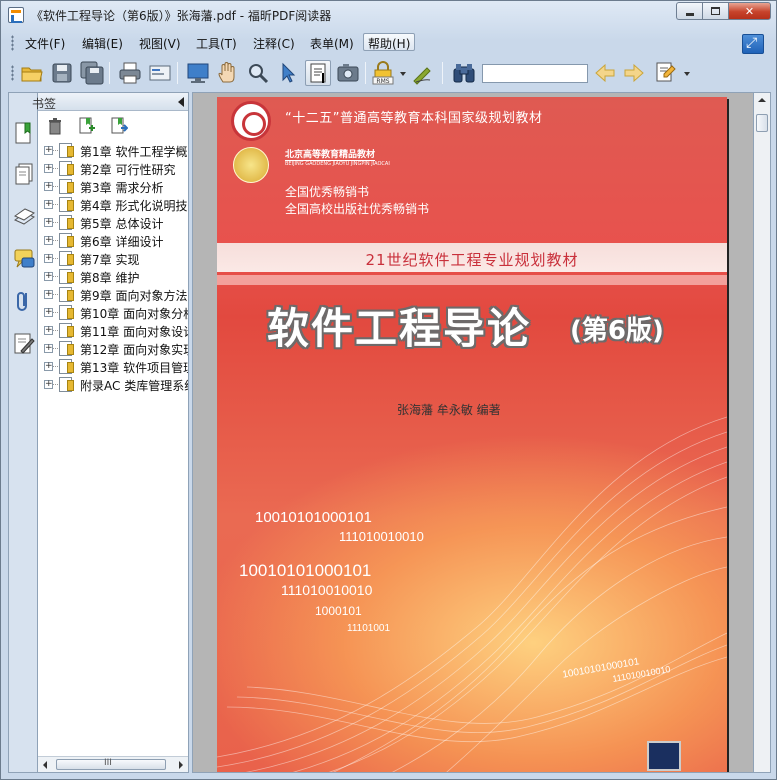  I want to click on toolbar-grip, so click(12, 73).